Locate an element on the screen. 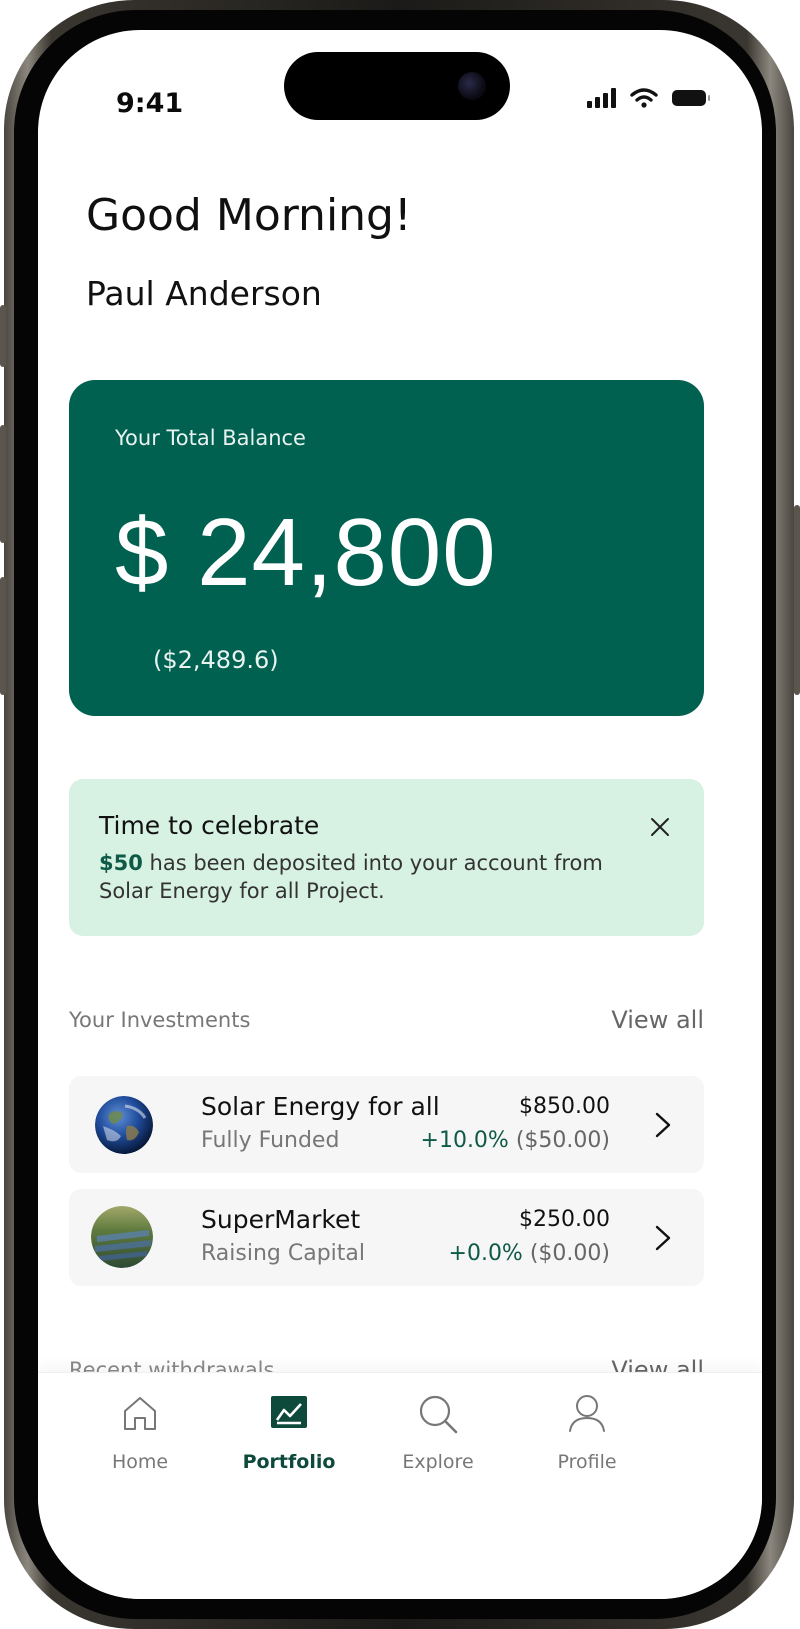 This screenshot has height=1629, width=800. chart-icon is located at coordinates (289, 1412).